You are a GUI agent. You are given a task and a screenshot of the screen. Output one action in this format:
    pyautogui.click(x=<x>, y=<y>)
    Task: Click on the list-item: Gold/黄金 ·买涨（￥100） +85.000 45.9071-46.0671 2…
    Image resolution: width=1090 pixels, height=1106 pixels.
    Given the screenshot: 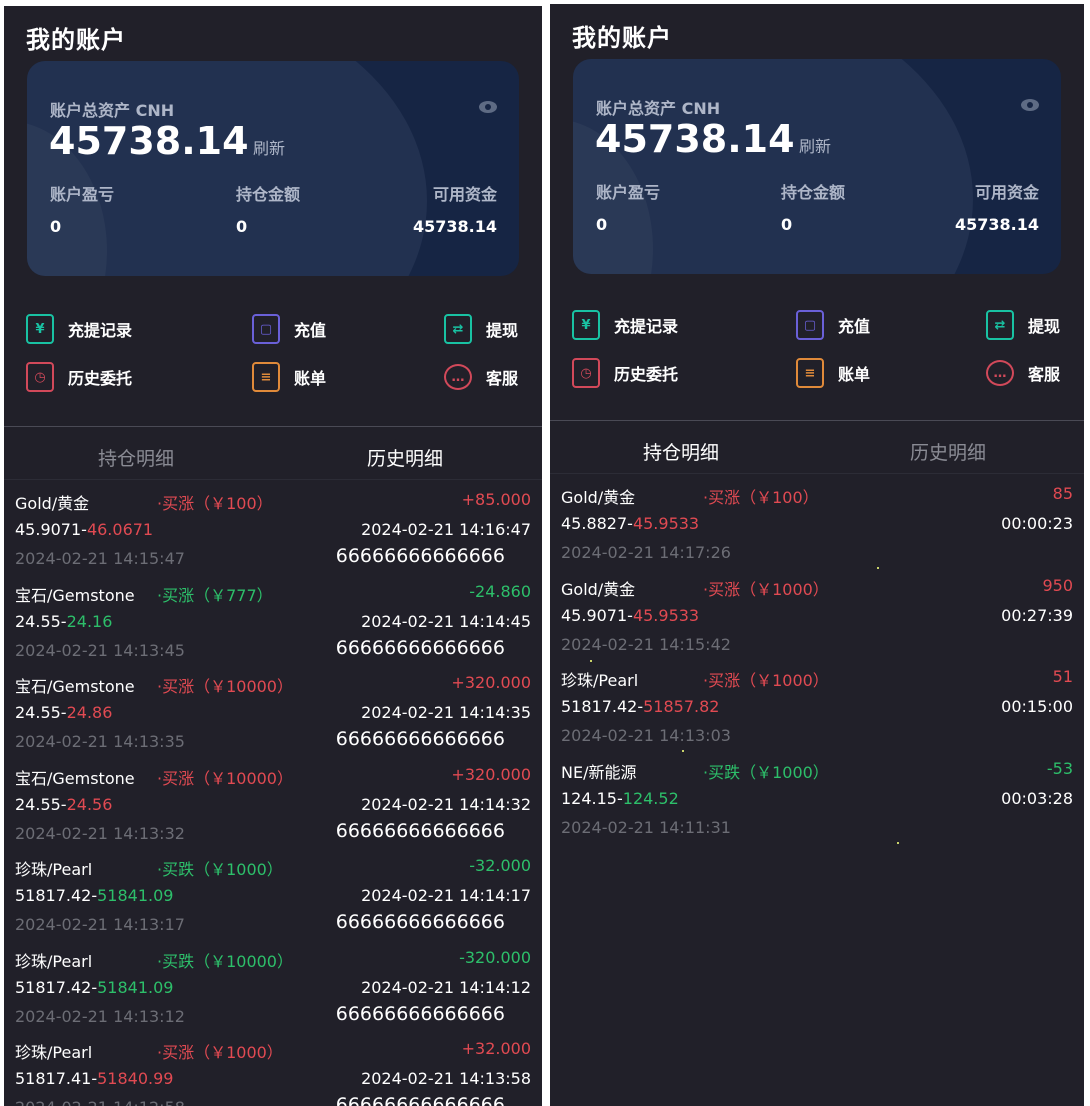 What is the action you would take?
    pyautogui.click(x=273, y=528)
    